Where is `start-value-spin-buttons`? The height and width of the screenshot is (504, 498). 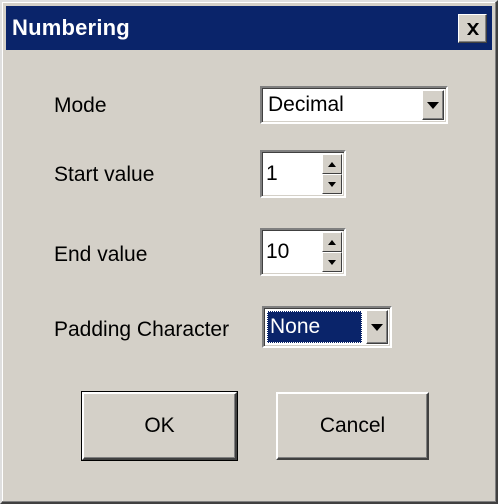
start-value-spin-buttons is located at coordinates (332, 174).